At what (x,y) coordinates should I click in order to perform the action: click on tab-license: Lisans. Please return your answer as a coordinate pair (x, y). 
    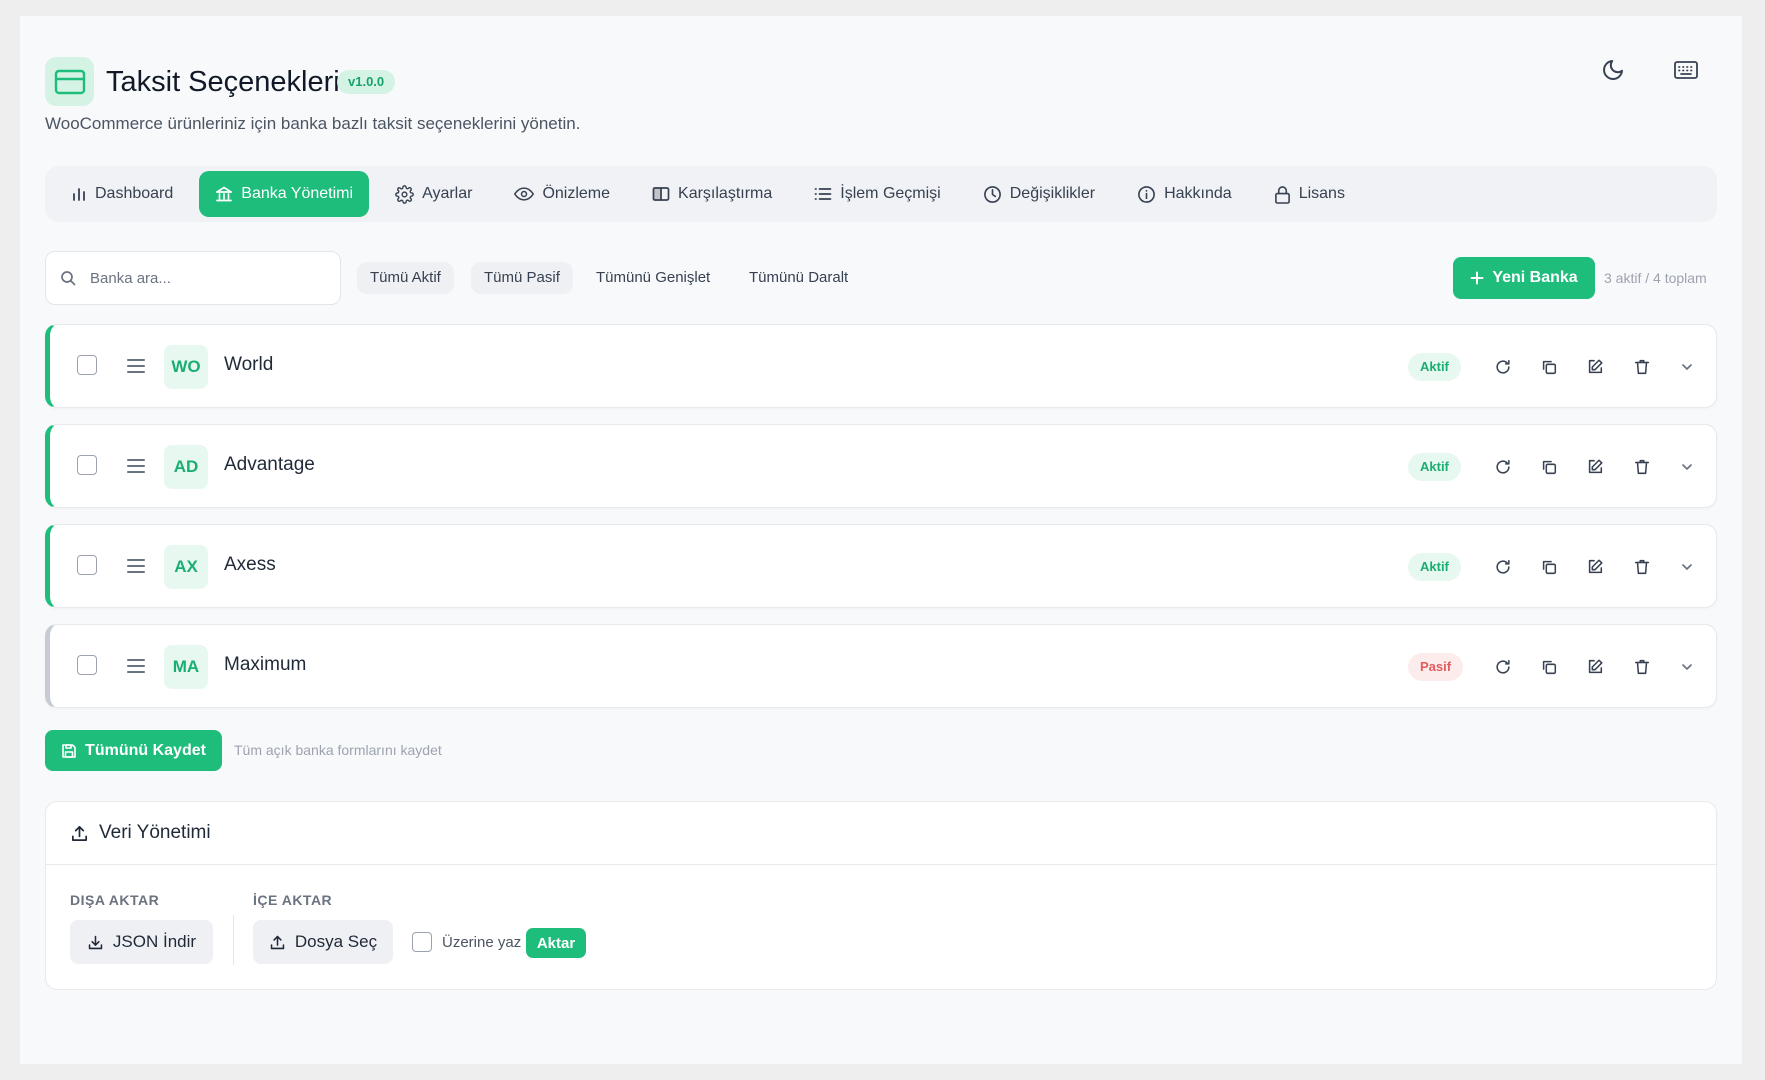
    Looking at the image, I should click on (1309, 194).